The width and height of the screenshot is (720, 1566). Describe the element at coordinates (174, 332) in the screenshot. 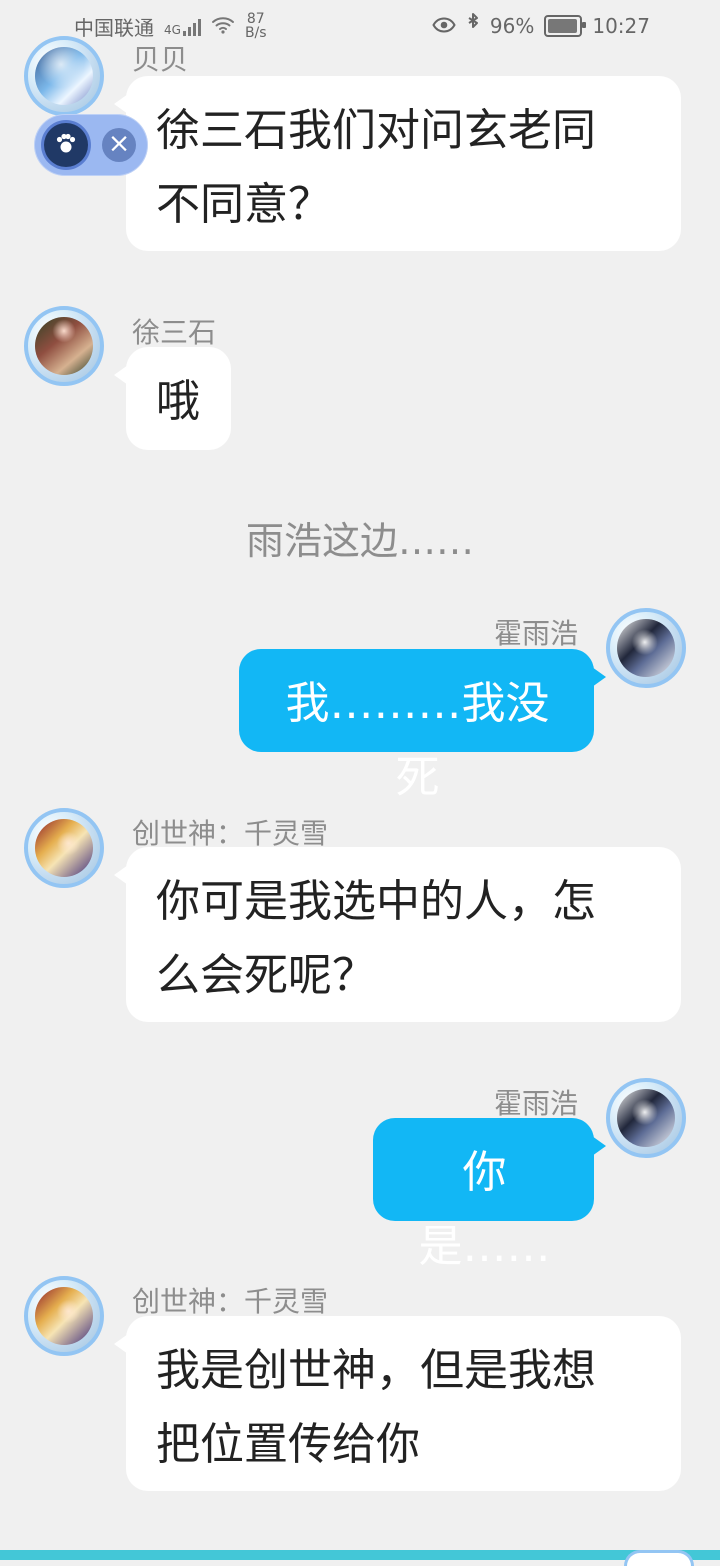

I see `sender-name: 徐三石` at that location.